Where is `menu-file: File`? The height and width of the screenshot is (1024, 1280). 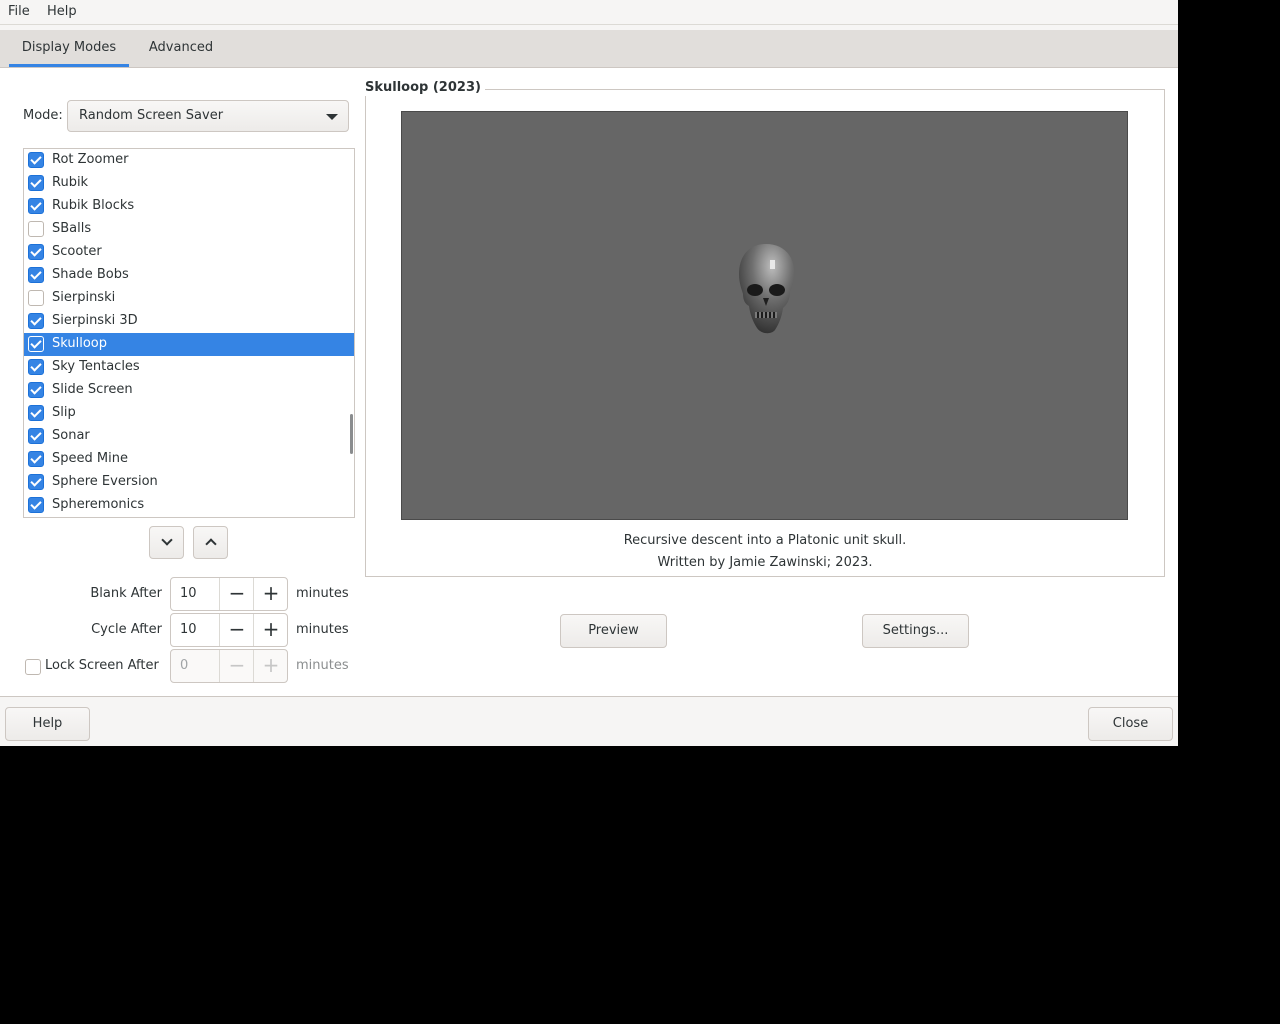
menu-file: File is located at coordinates (19, 12).